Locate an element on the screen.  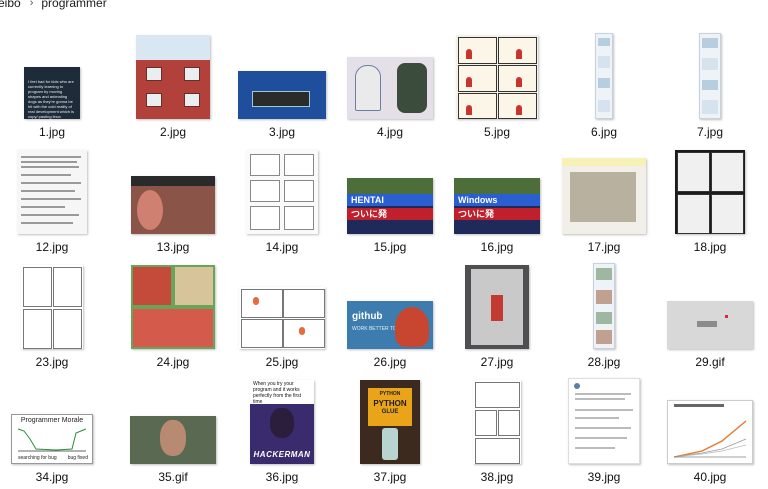
file-item: 28.jpg is located at coordinates (604, 316).